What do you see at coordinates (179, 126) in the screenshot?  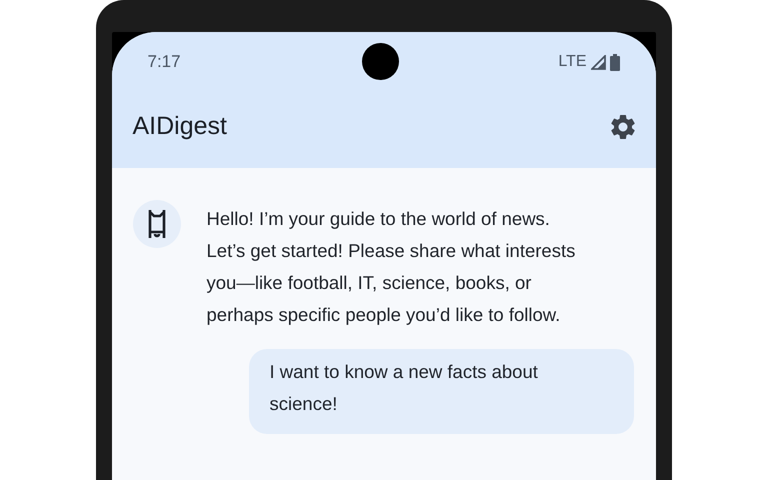 I see `app-title: AIDigest` at bounding box center [179, 126].